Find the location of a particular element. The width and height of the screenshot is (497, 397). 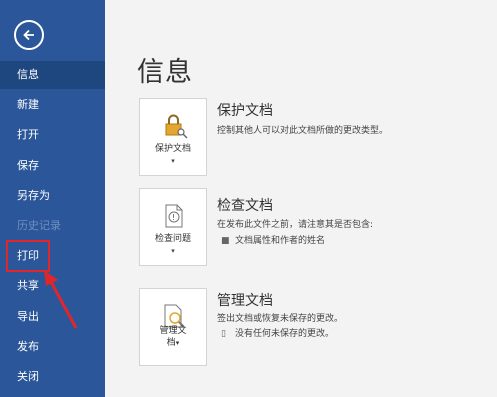

check-issues-button: ! 检查问题 ▾ is located at coordinates (173, 227).